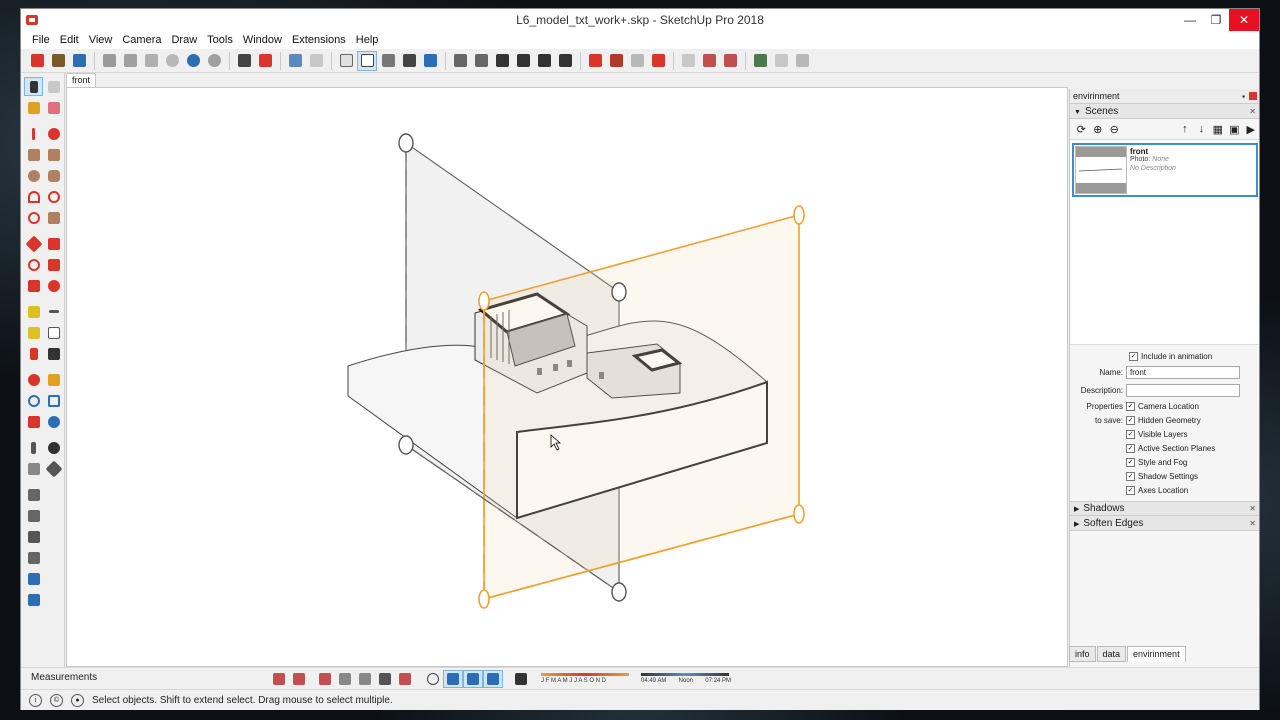 The image size is (1280, 720). What do you see at coordinates (585, 679) in the screenshot?
I see `shadow-month-slider: J F M A M J J A S O N D` at bounding box center [585, 679].